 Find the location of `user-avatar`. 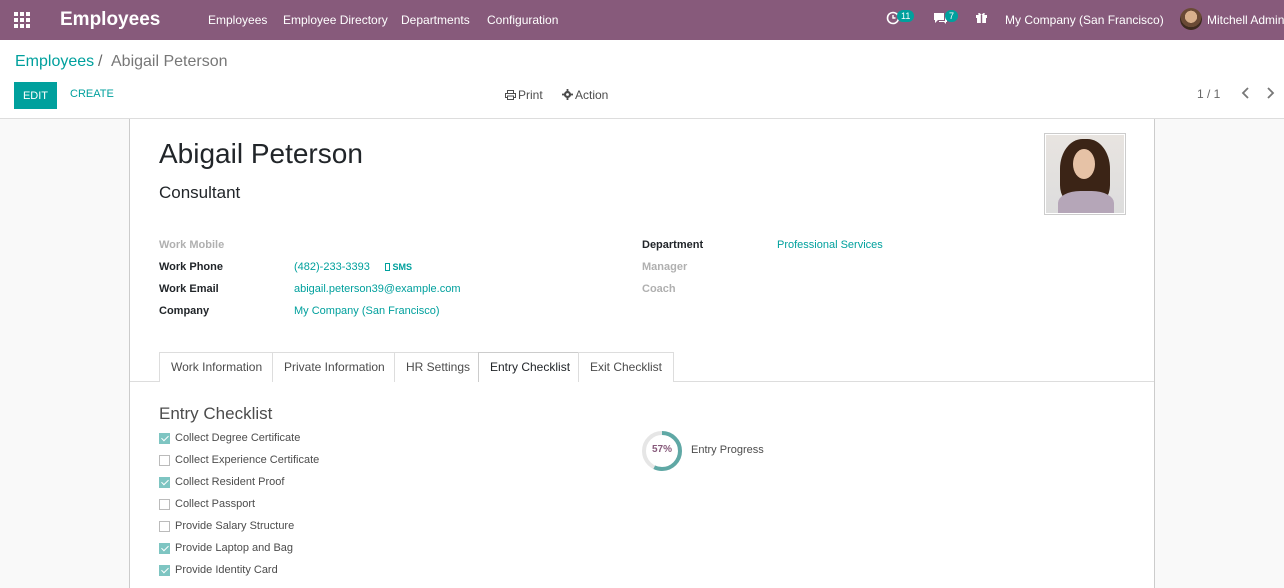

user-avatar is located at coordinates (1191, 19).